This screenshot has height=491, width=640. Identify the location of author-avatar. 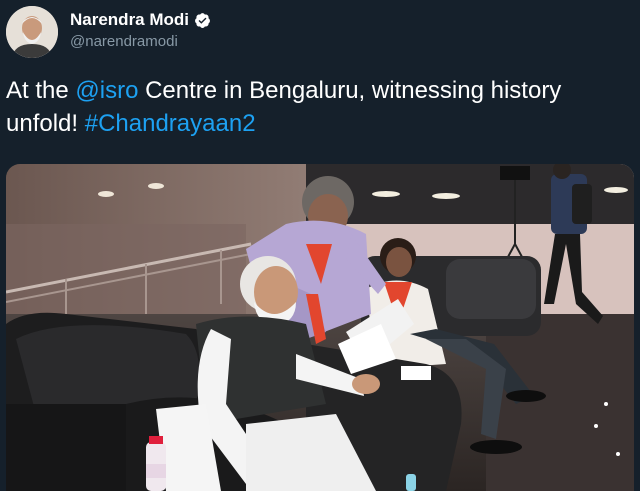
(32, 32).